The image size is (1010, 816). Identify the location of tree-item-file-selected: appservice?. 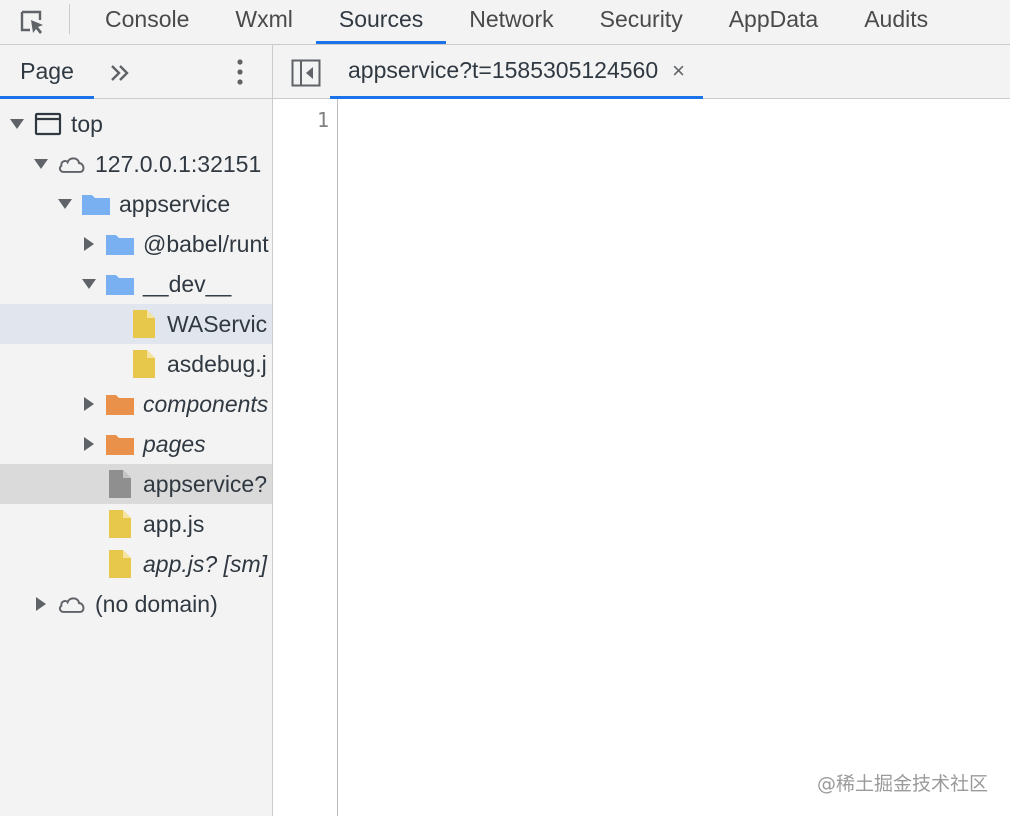
(136, 484).